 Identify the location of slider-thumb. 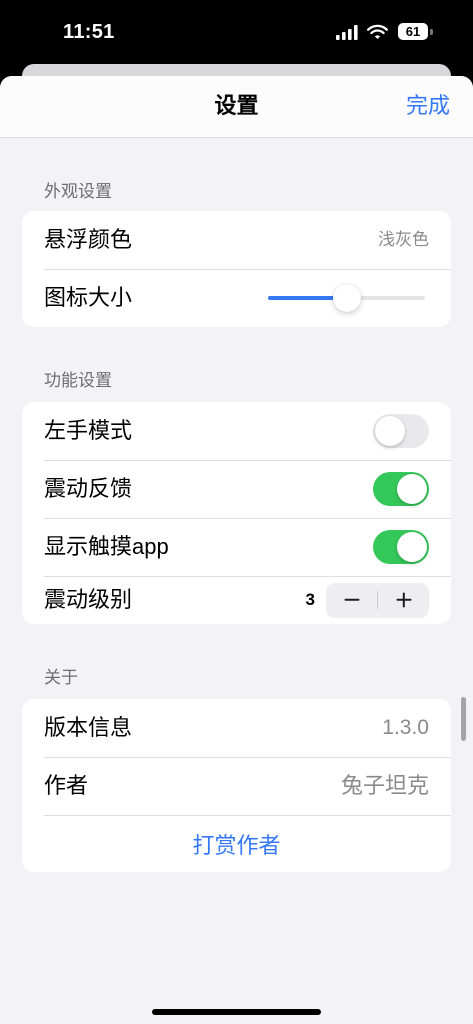
(346, 298).